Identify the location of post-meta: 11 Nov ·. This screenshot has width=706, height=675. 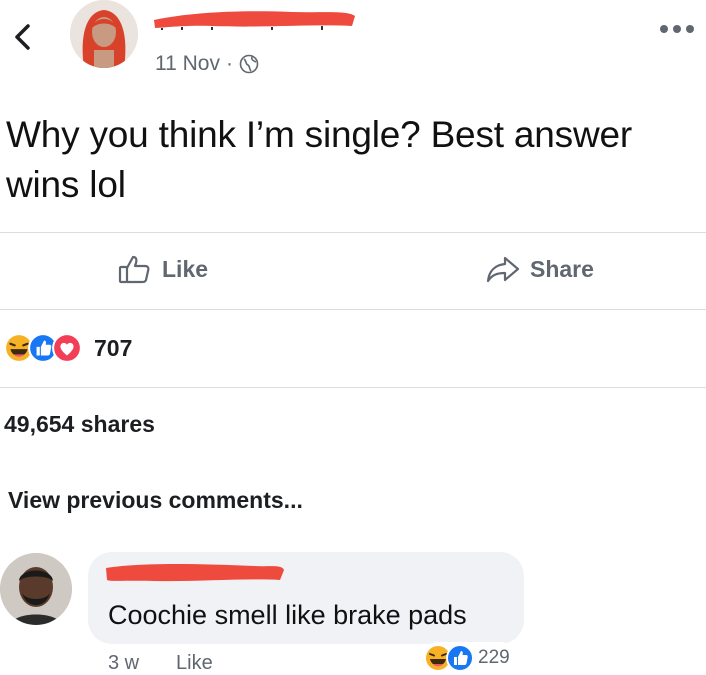
(207, 64).